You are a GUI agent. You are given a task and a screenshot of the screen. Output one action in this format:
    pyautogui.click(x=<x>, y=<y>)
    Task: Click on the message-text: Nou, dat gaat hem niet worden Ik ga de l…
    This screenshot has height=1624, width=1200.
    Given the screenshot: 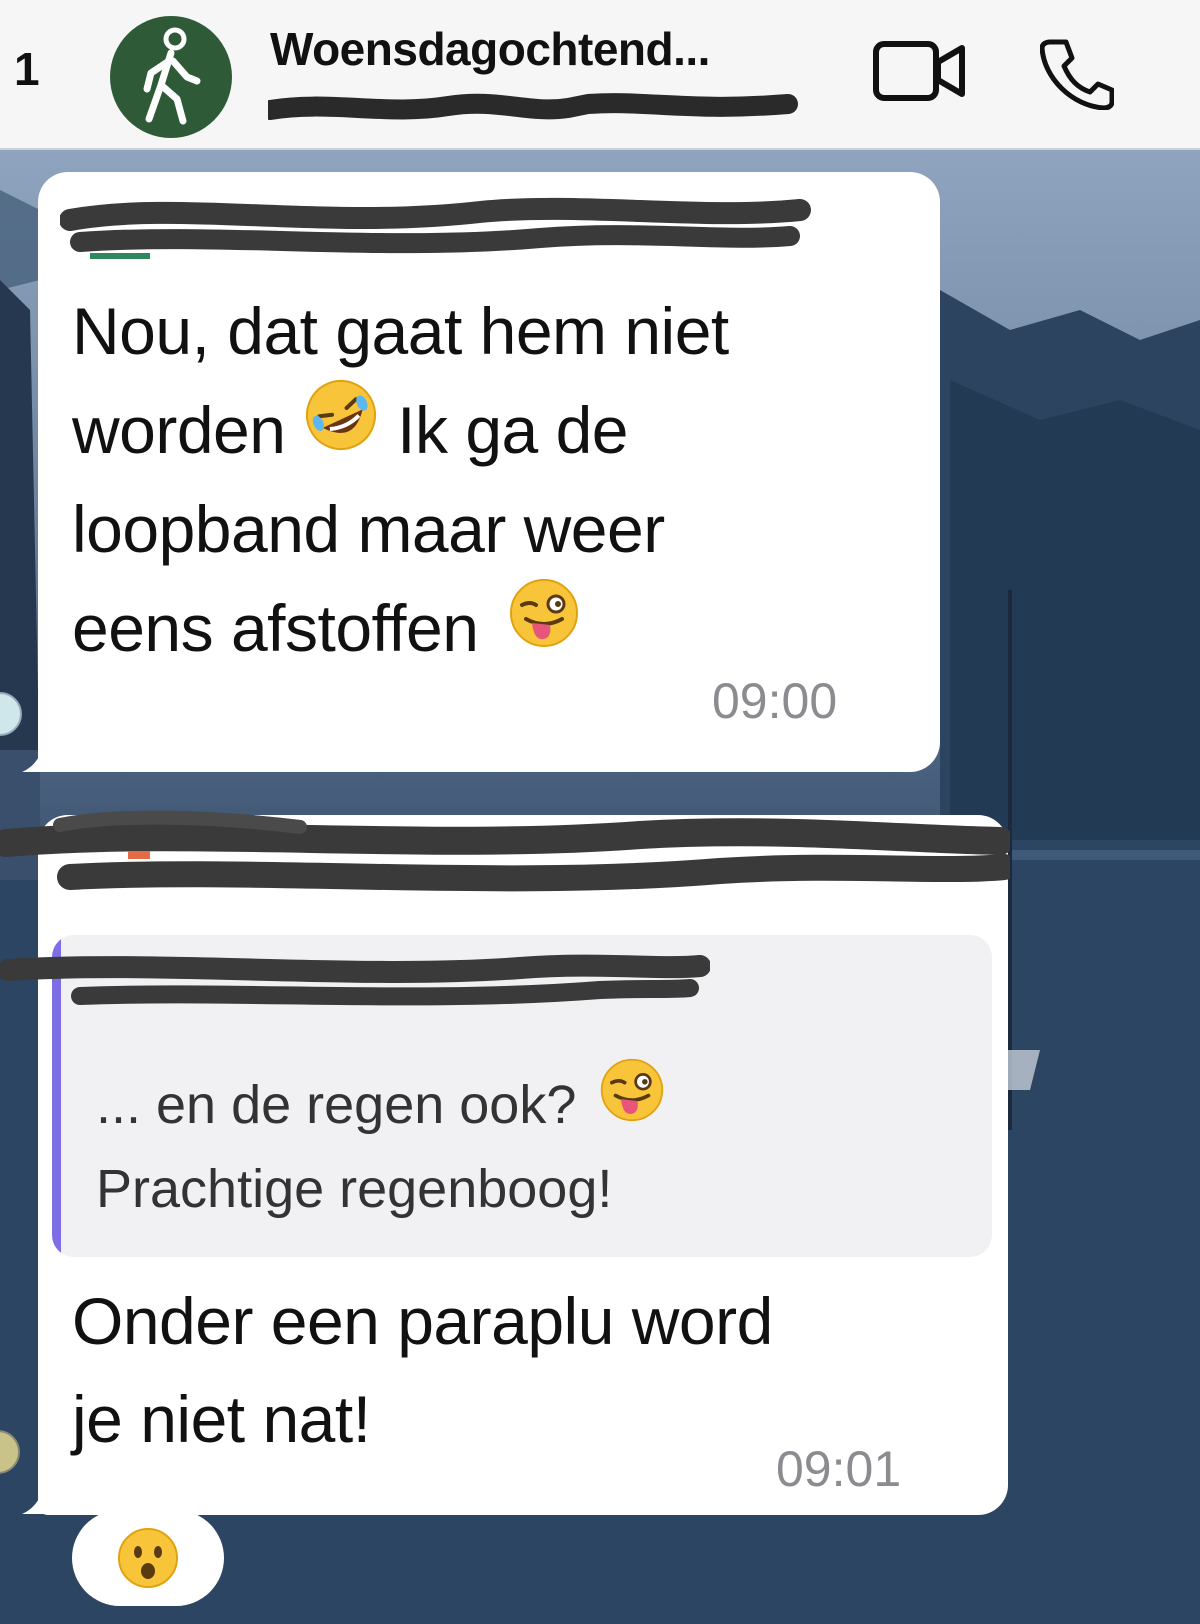 What is the action you would take?
    pyautogui.click(x=400, y=480)
    